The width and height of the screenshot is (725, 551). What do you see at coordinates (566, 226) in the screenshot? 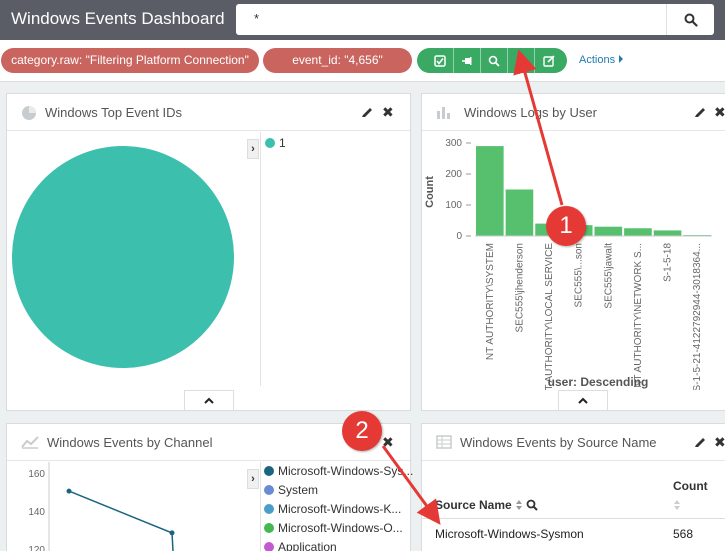
I see `annotation-callout-1: 1` at bounding box center [566, 226].